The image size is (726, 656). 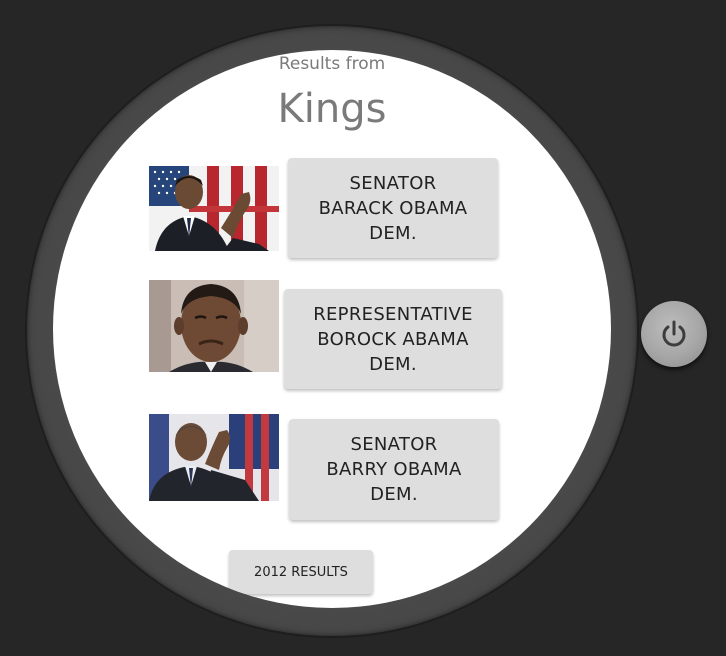 I want to click on representative-button-1: SENATOR BARACK OBAMA DEM., so click(x=393, y=208).